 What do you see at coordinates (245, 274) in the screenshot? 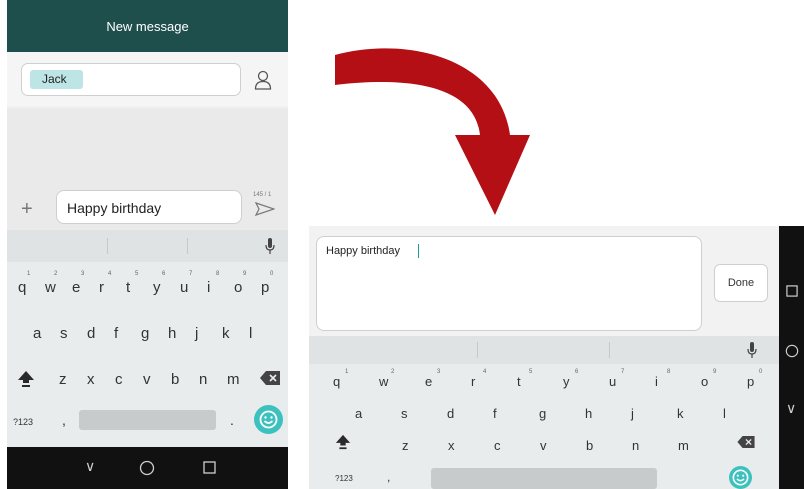
I see `key-hint: 9` at bounding box center [245, 274].